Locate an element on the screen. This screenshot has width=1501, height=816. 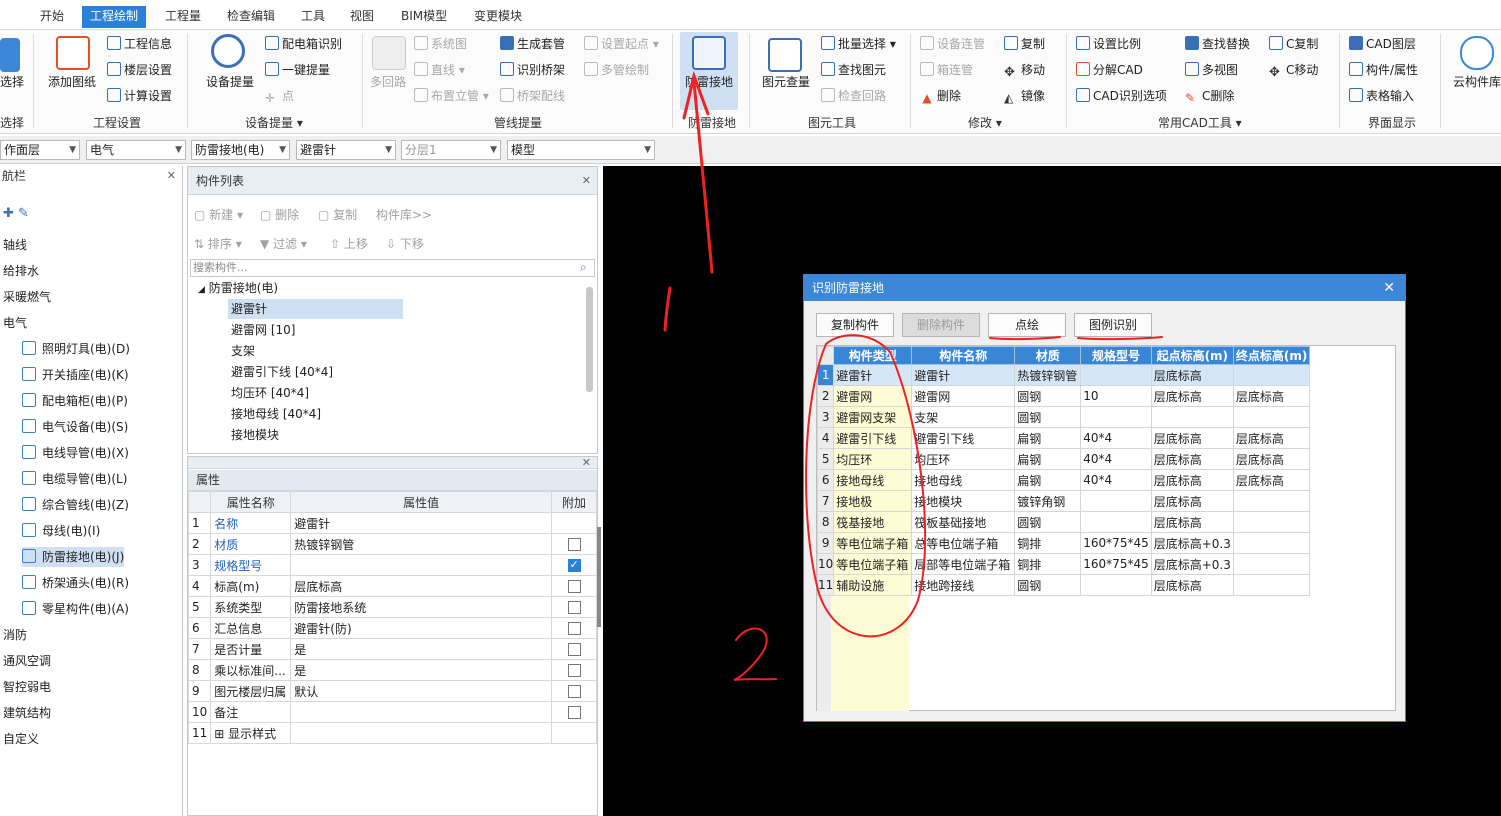
grid-row: 6 接地母线 接地母线 扁钢 40*4 层底标高 层底标高 is located at coordinates (1063, 480).